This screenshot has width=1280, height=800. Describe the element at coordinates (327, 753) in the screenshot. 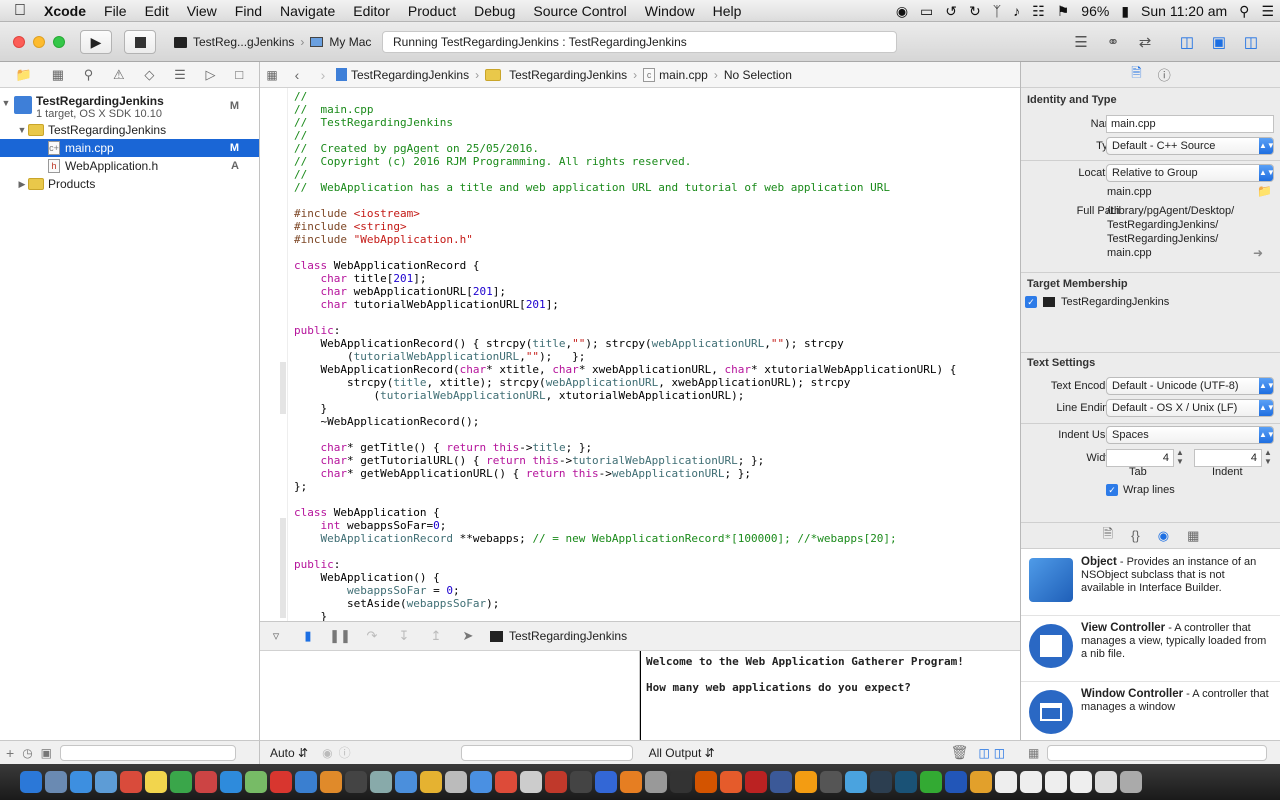

I see `quick-look-icon: ◉` at that location.